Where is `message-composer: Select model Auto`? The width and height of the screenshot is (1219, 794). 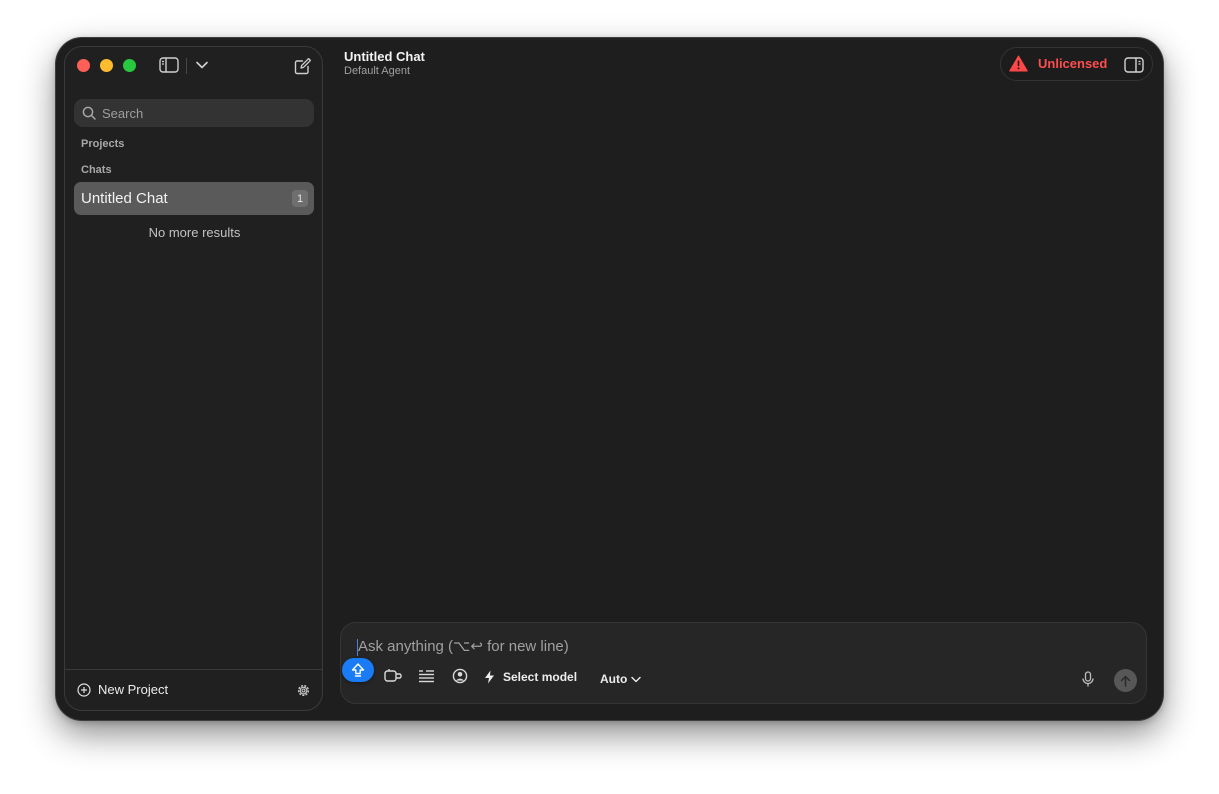
message-composer: Select model Auto is located at coordinates (743, 663).